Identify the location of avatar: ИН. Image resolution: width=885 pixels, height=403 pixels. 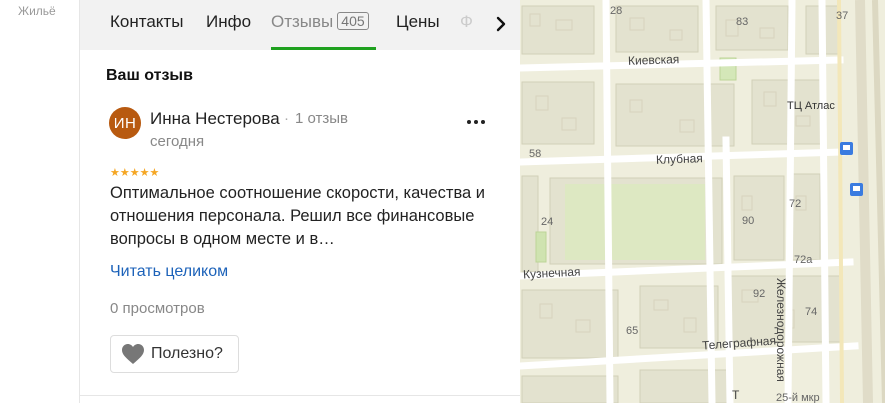
(125, 123).